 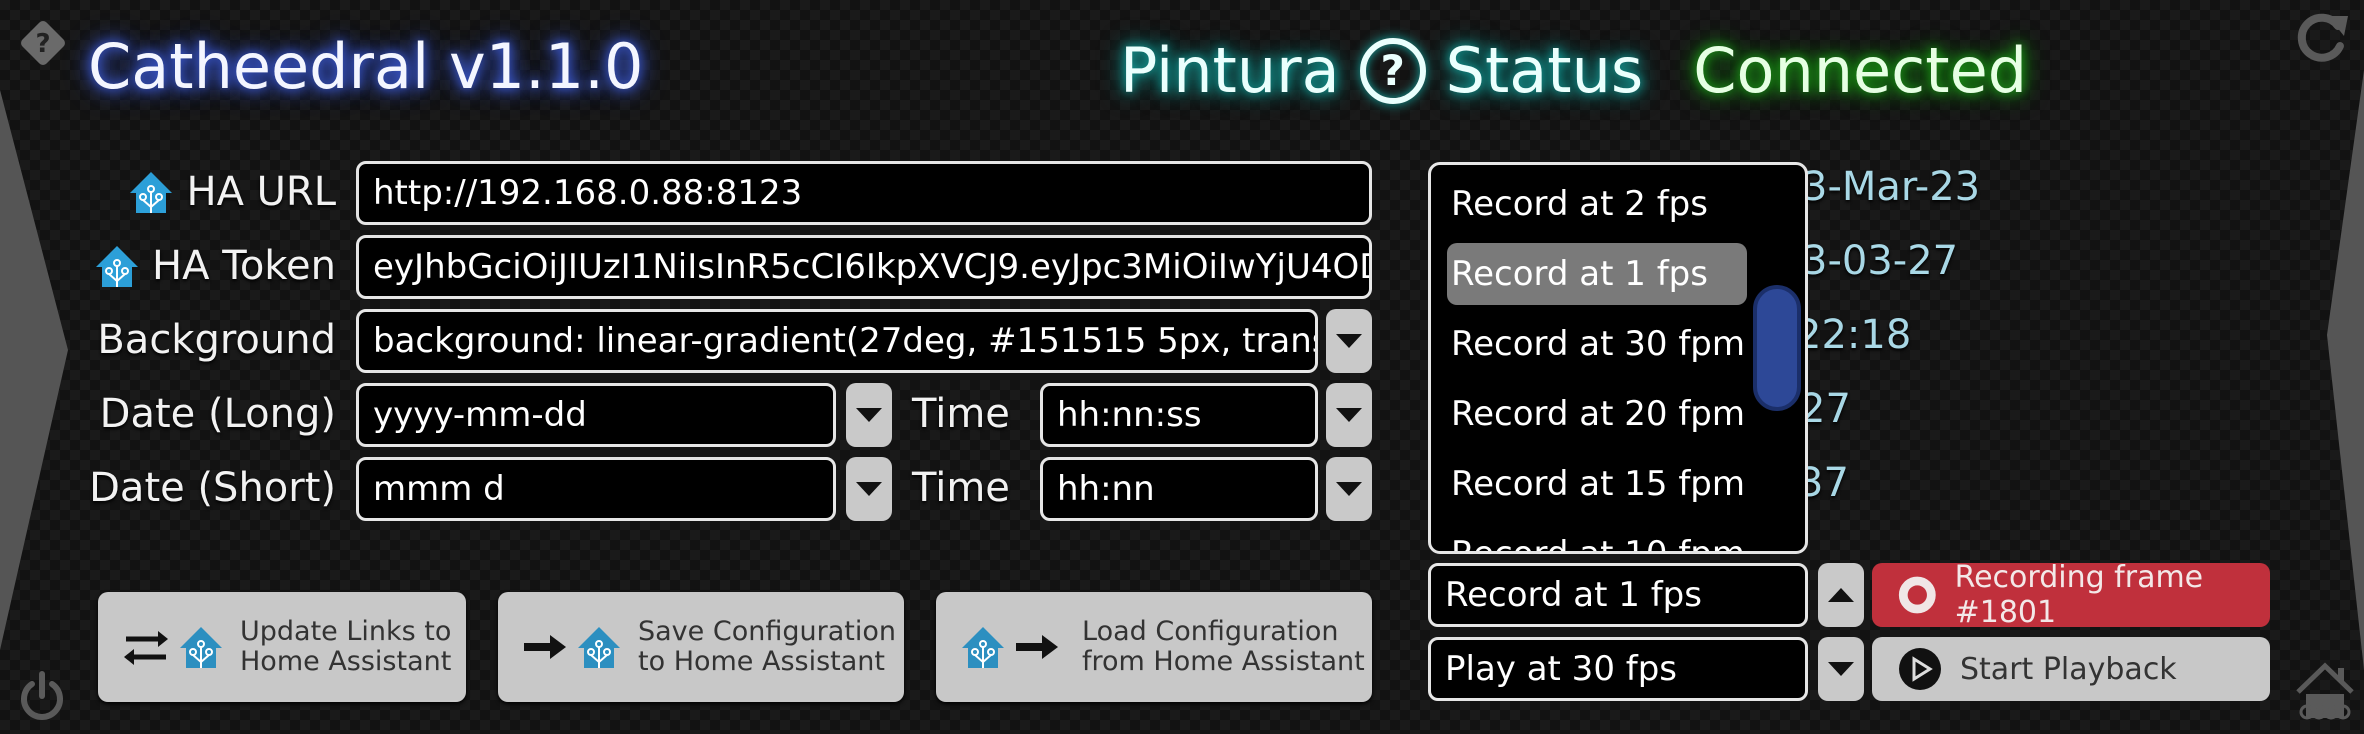 I want to click on ha-token-label-wrap: HA Token, so click(x=198, y=266).